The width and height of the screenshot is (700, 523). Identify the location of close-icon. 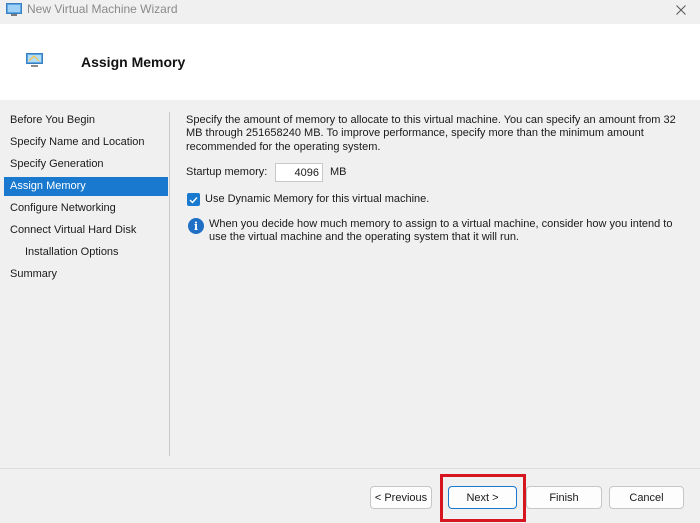
(681, 10).